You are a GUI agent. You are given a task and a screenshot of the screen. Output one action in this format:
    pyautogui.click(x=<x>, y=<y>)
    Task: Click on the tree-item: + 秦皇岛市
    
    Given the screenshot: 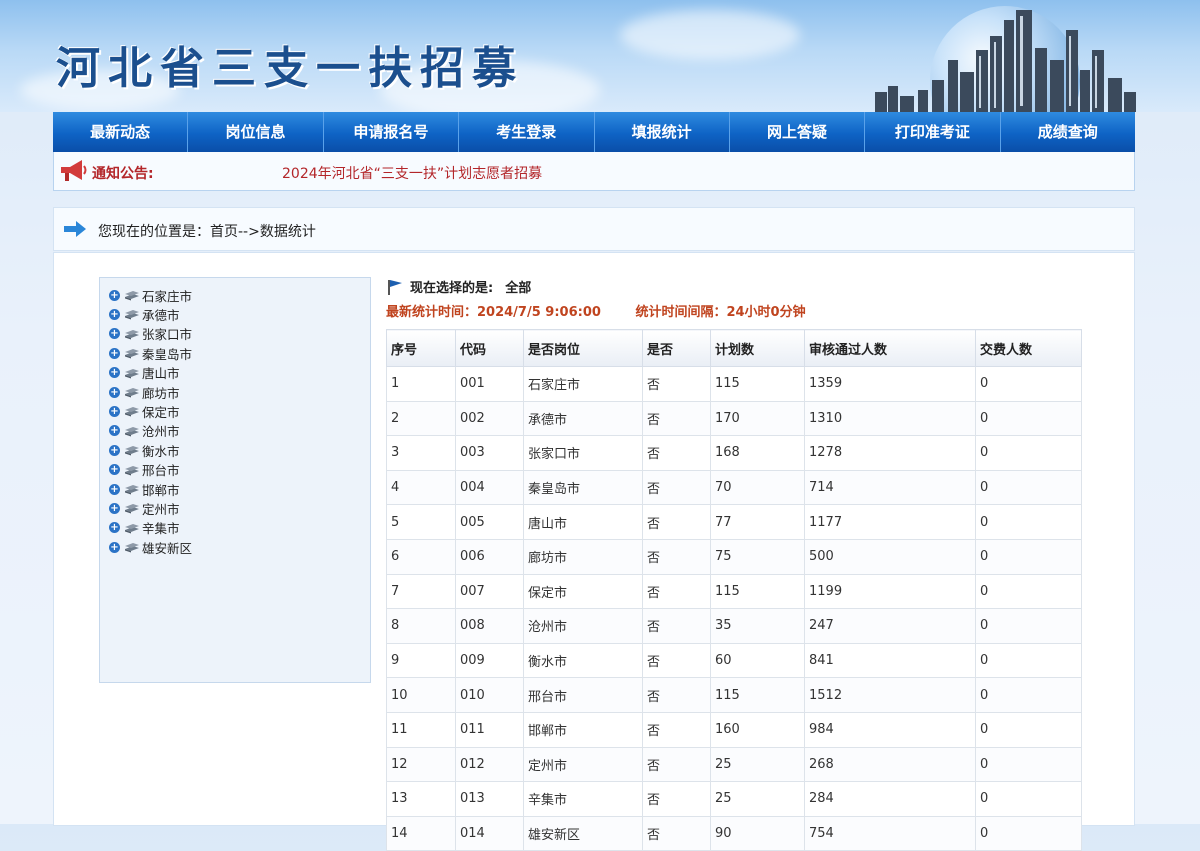 What is the action you would take?
    pyautogui.click(x=150, y=353)
    